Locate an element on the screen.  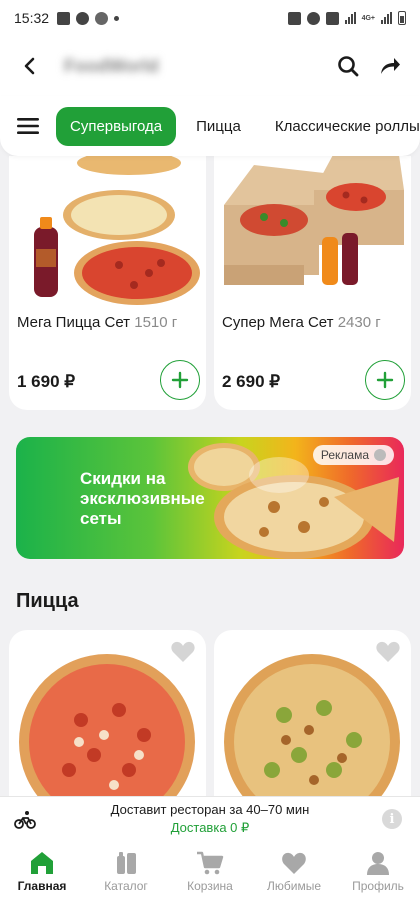
app-header: FoodWorld is located at coordinates (210, 66).